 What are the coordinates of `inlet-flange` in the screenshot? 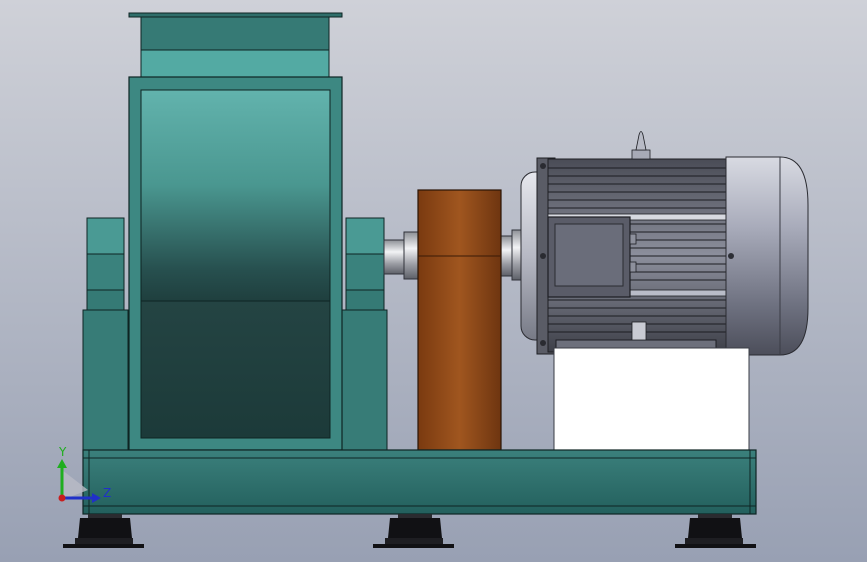 It's located at (235, 15).